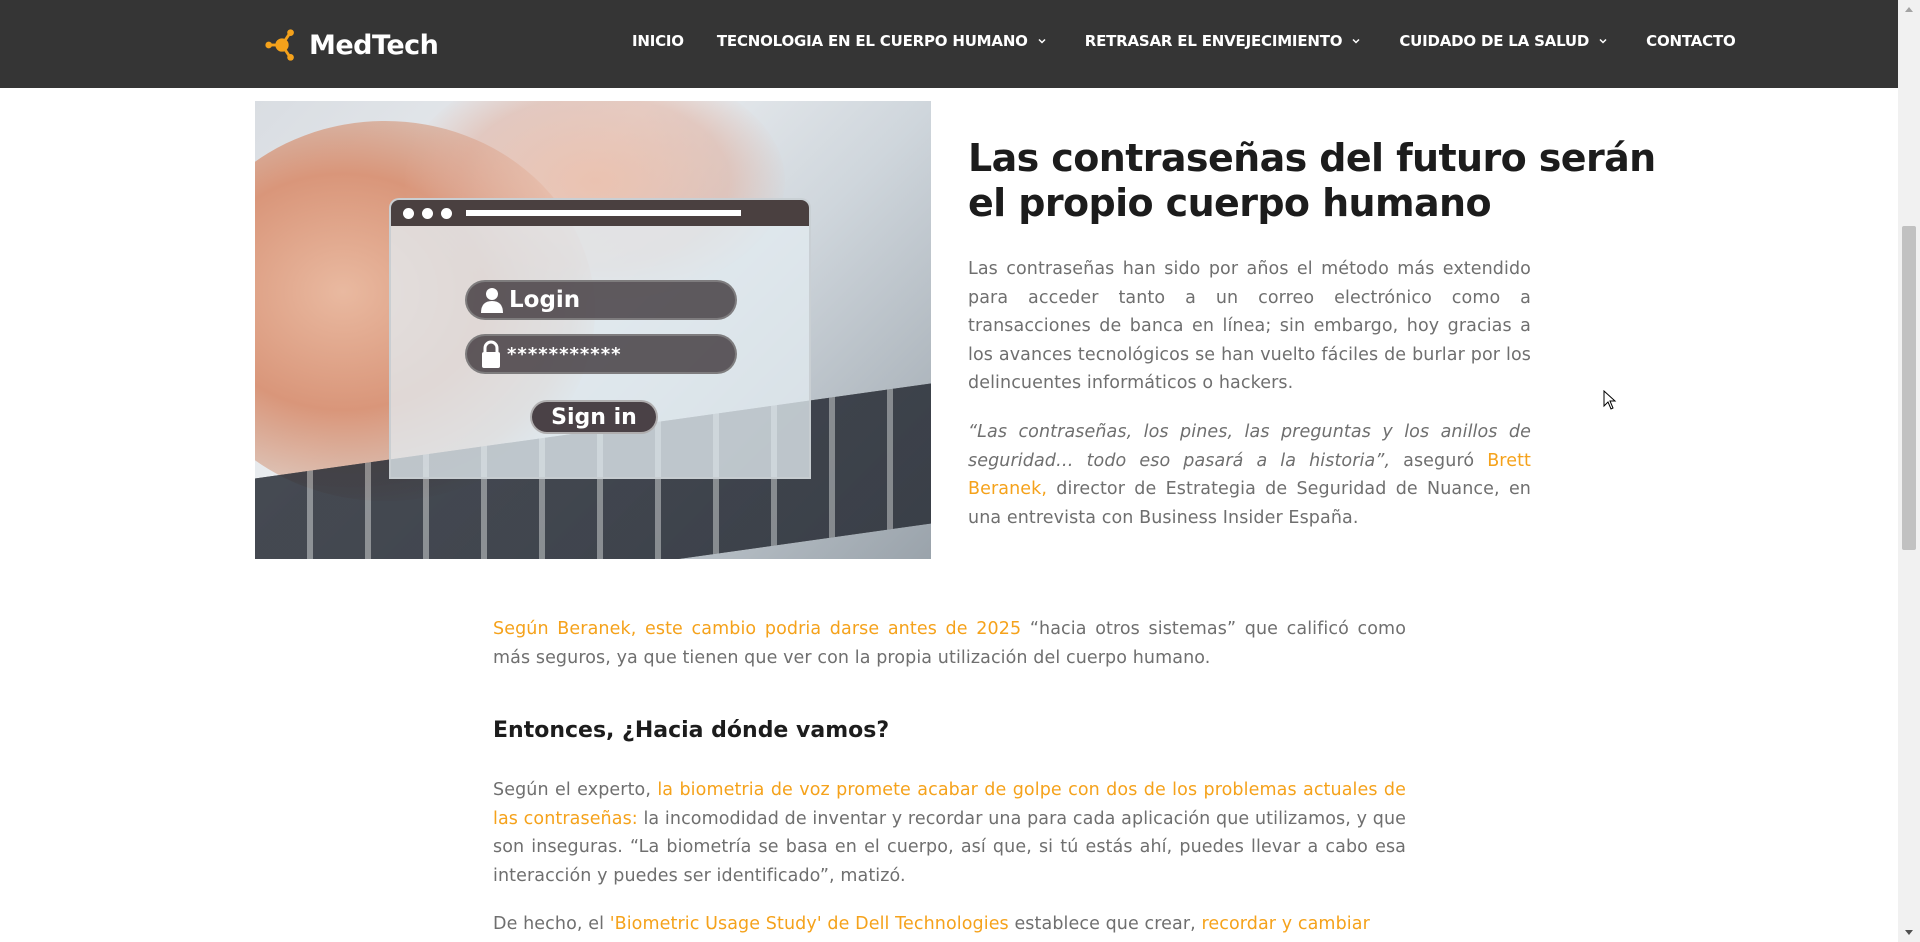 The width and height of the screenshot is (1920, 942). What do you see at coordinates (374, 45) in the screenshot?
I see `logo-text: MedTech` at bounding box center [374, 45].